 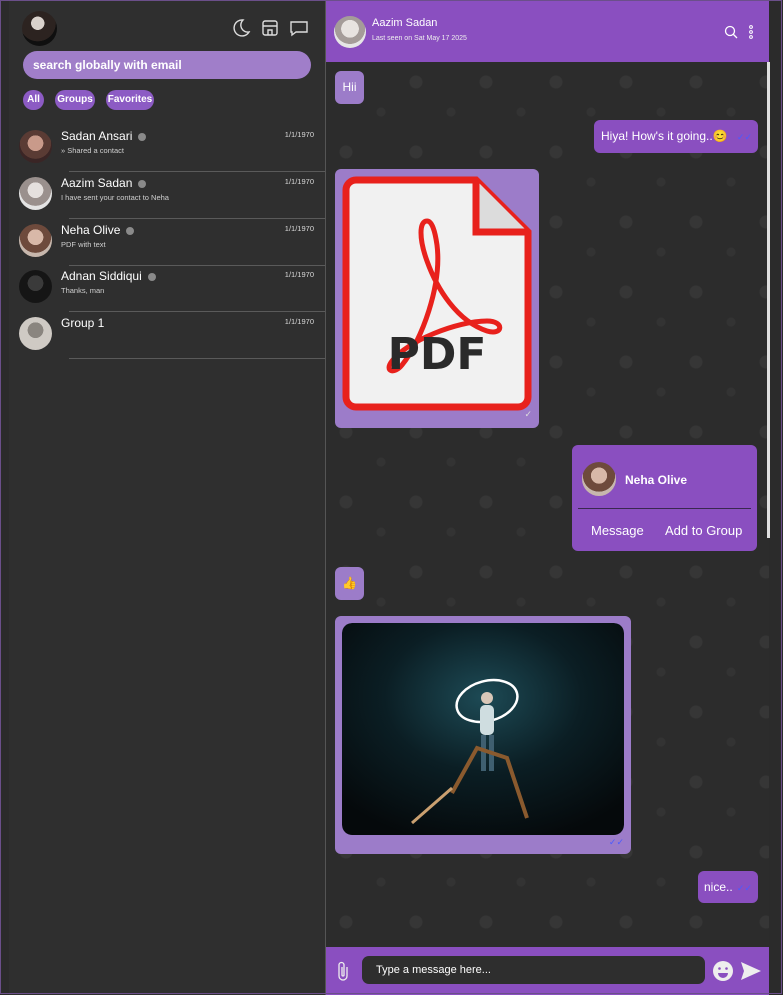 What do you see at coordinates (92, 150) in the screenshot?
I see `contact-preview: » Shared a contact` at bounding box center [92, 150].